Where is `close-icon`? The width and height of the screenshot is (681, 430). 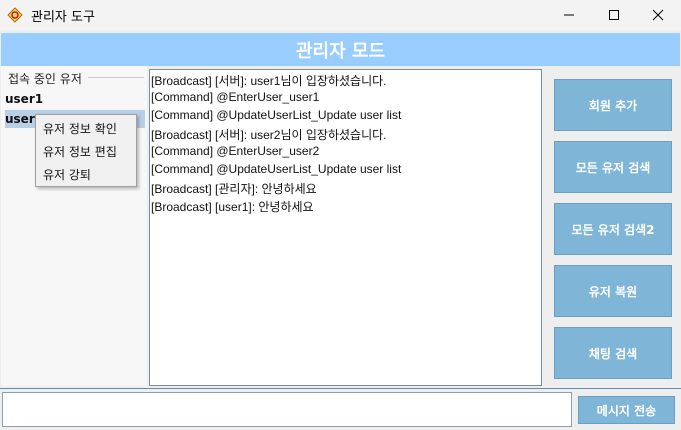 close-icon is located at coordinates (658, 15).